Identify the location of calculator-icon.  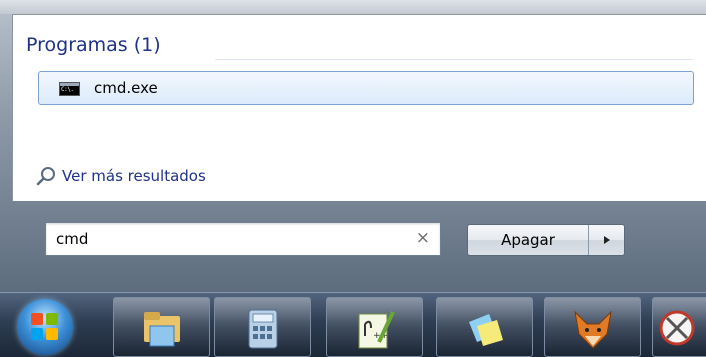
(262, 329).